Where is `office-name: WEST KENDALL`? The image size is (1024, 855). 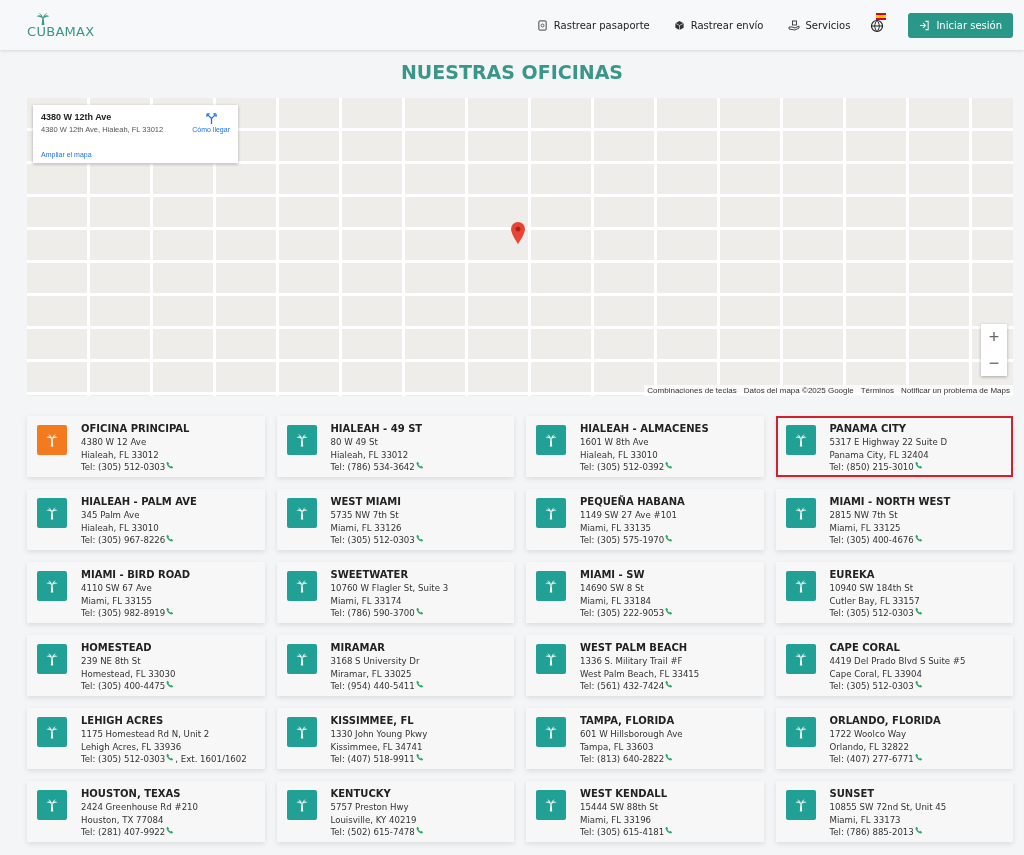
office-name: WEST KENDALL is located at coordinates (624, 794).